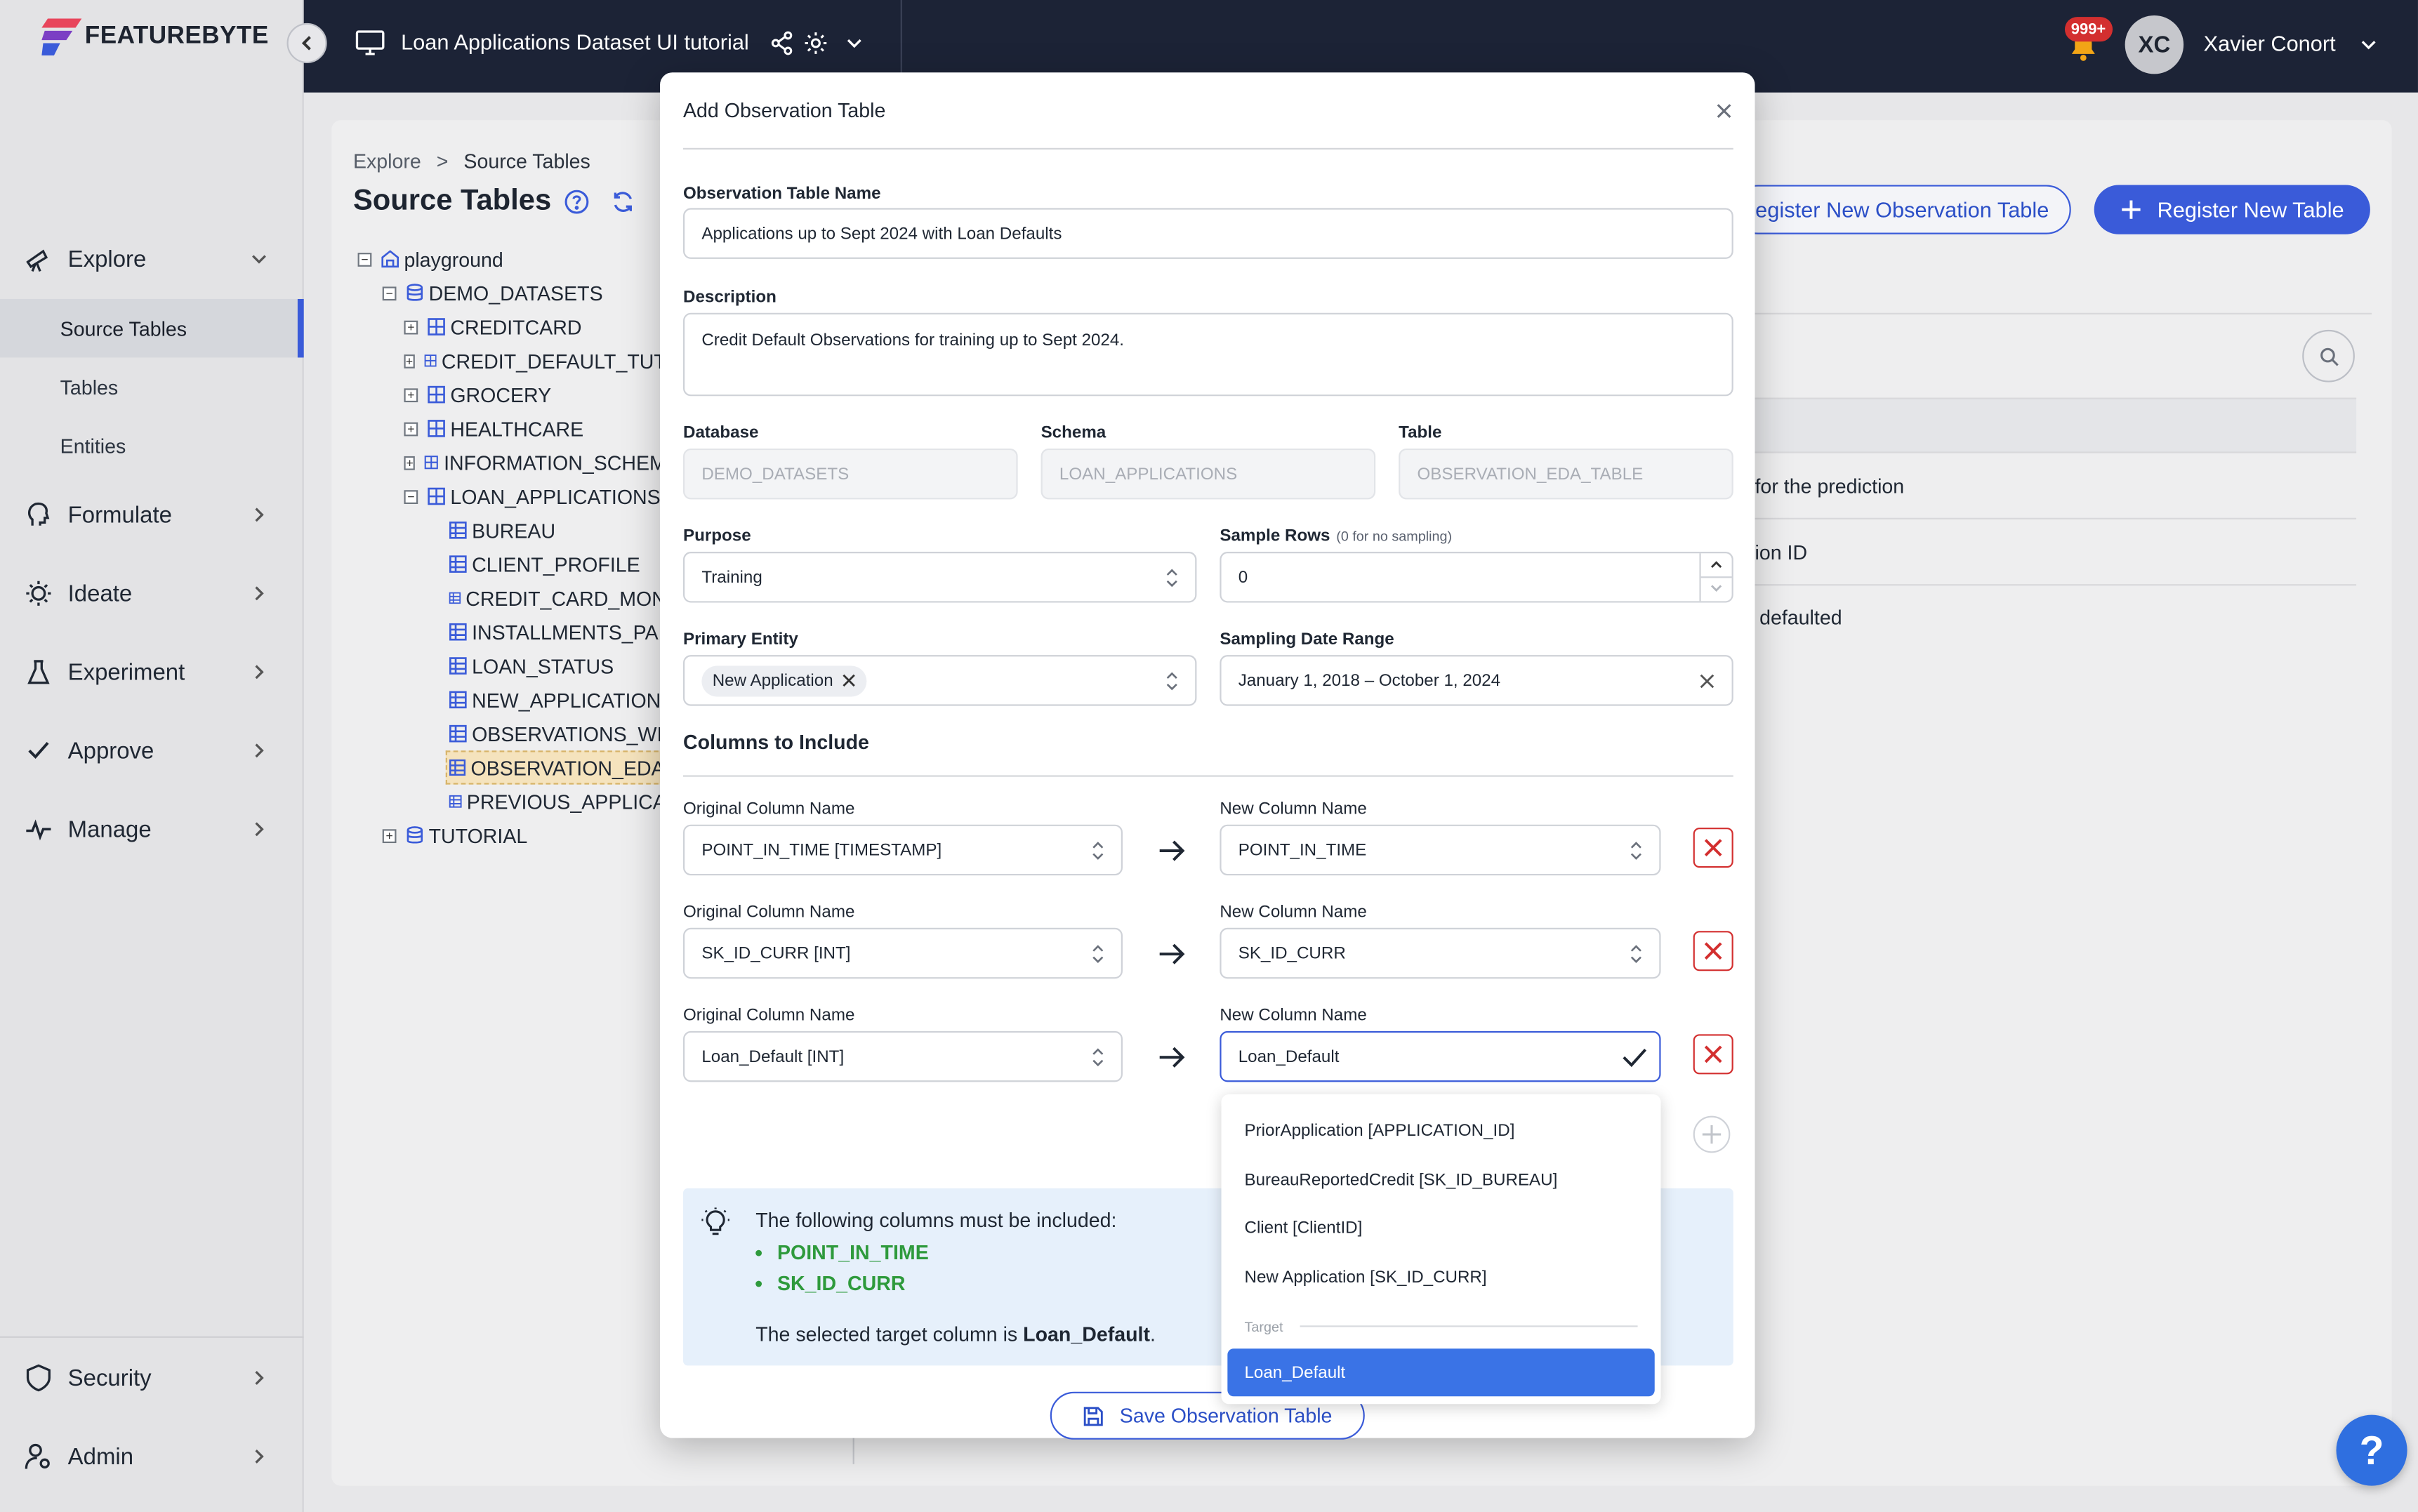 The height and width of the screenshot is (1512, 2418). Describe the element at coordinates (387, 161) in the screenshot. I see `breadcrumb-explore: Explore` at that location.